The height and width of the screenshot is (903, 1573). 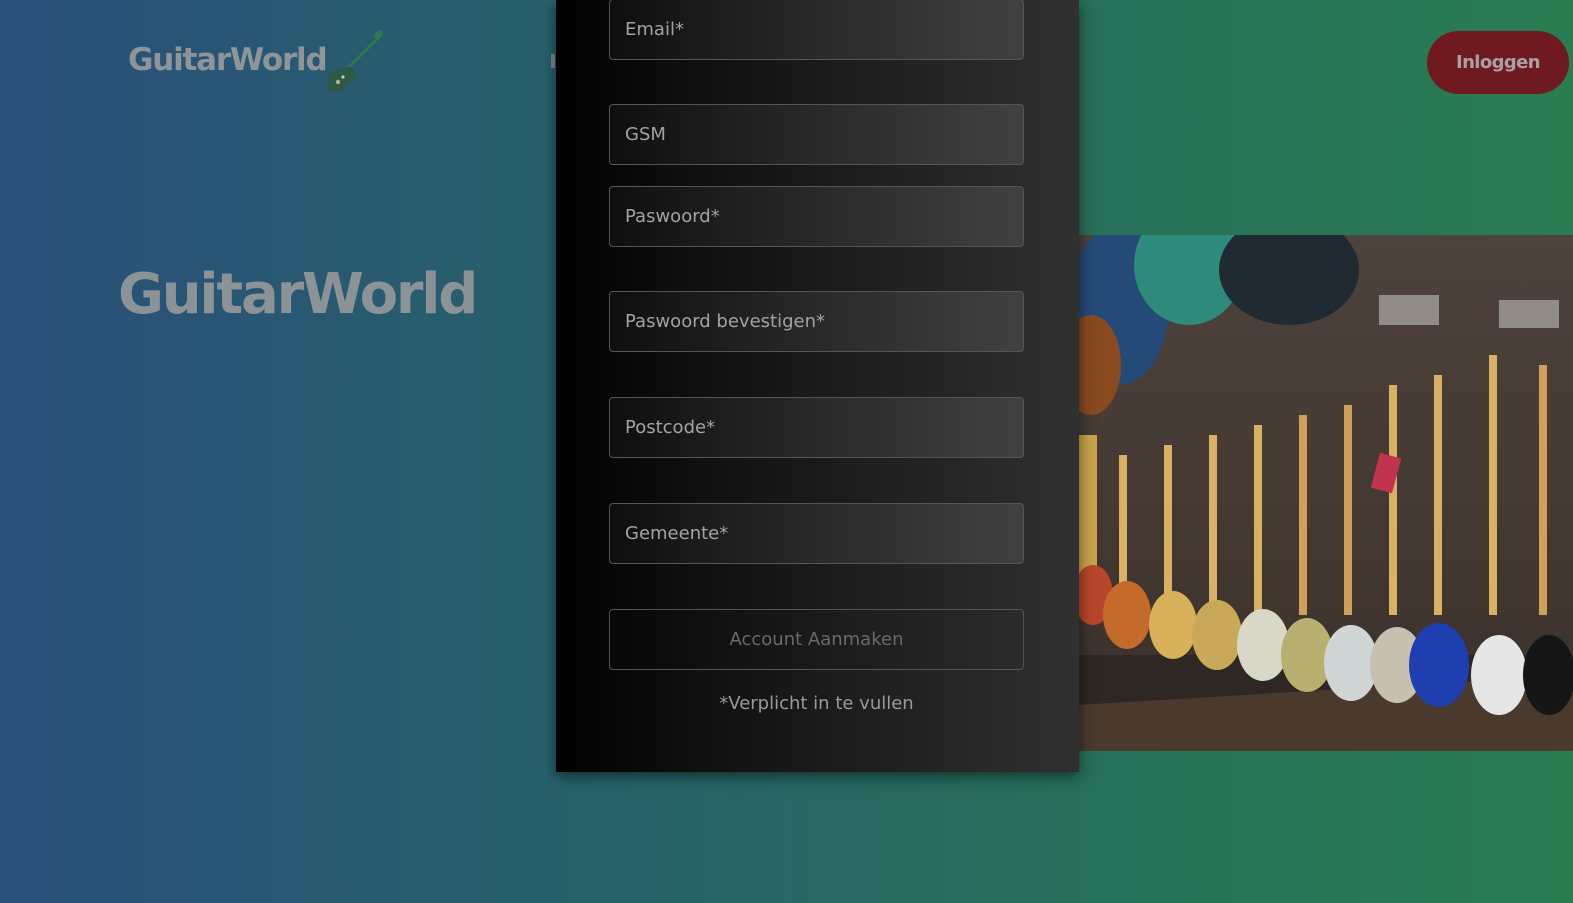 What do you see at coordinates (816, 639) in the screenshot?
I see `create-account-button: Account Aanmaken` at bounding box center [816, 639].